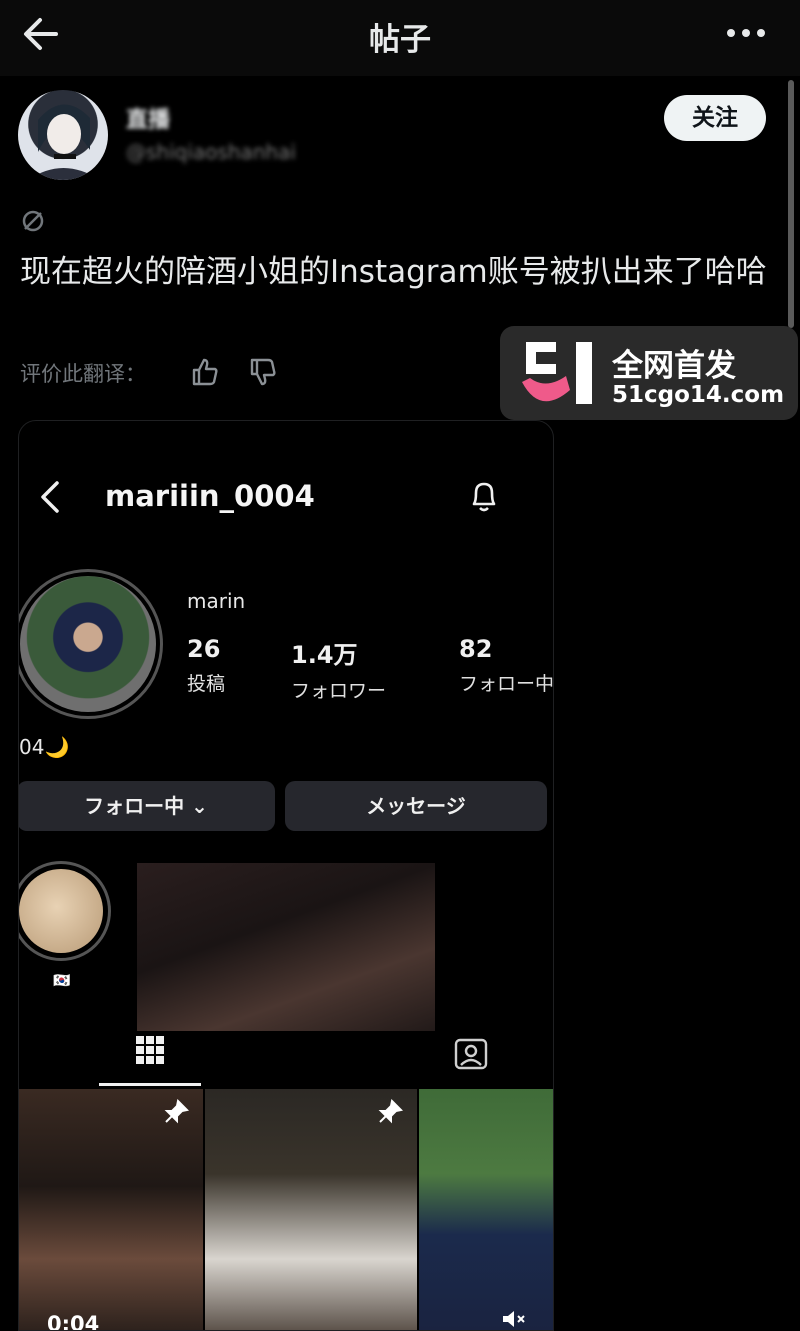  Describe the element at coordinates (147, 806) in the screenshot. I see `ig-following-button: フォロー中 ⌄` at that location.